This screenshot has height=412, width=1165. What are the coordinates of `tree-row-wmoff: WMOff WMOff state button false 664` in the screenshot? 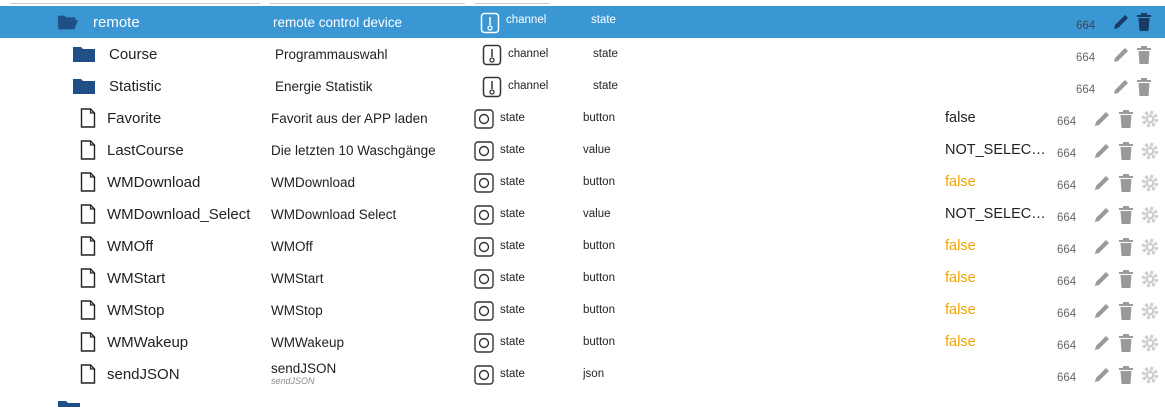 It's located at (582, 246).